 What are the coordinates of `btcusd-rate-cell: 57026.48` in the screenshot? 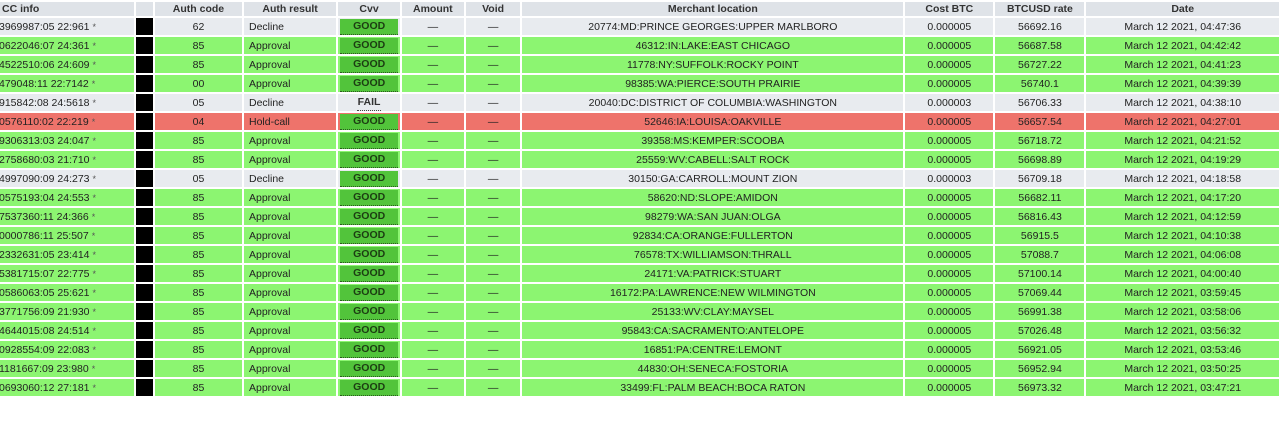 It's located at (1040, 330).